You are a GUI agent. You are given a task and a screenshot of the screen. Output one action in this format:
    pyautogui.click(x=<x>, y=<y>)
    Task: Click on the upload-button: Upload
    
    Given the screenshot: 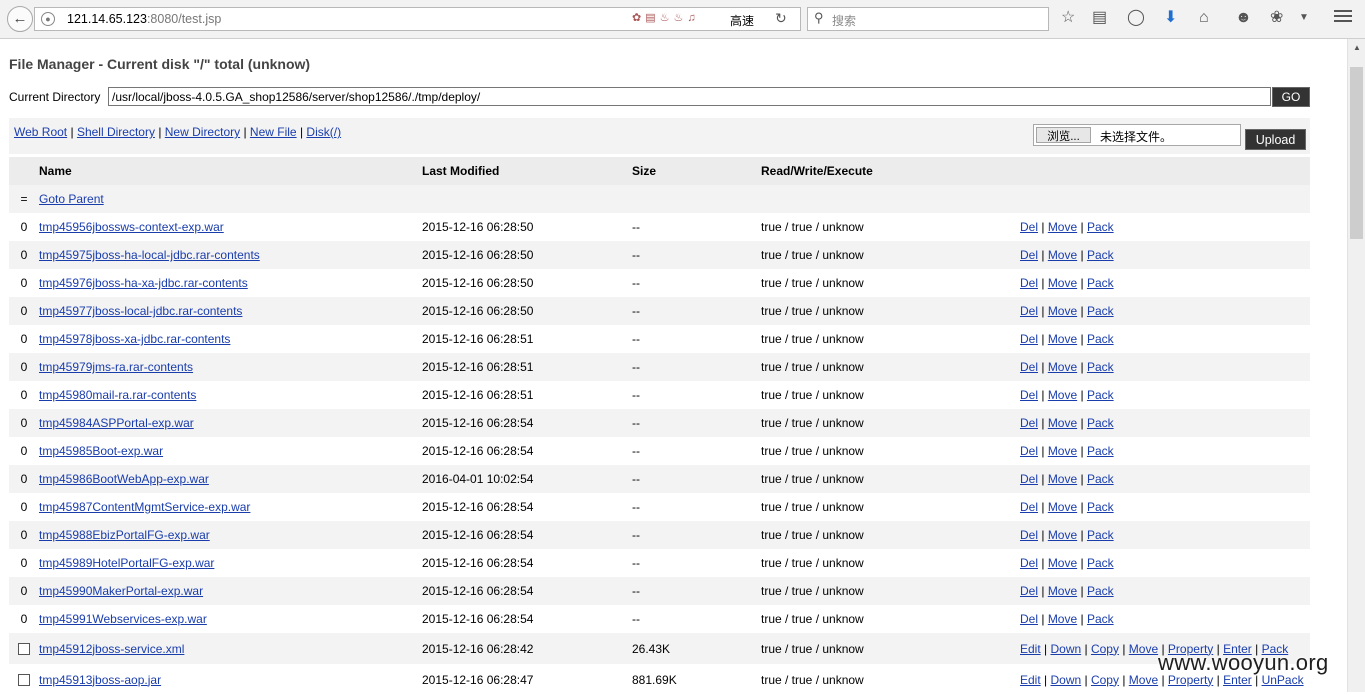 What is the action you would take?
    pyautogui.click(x=1275, y=139)
    